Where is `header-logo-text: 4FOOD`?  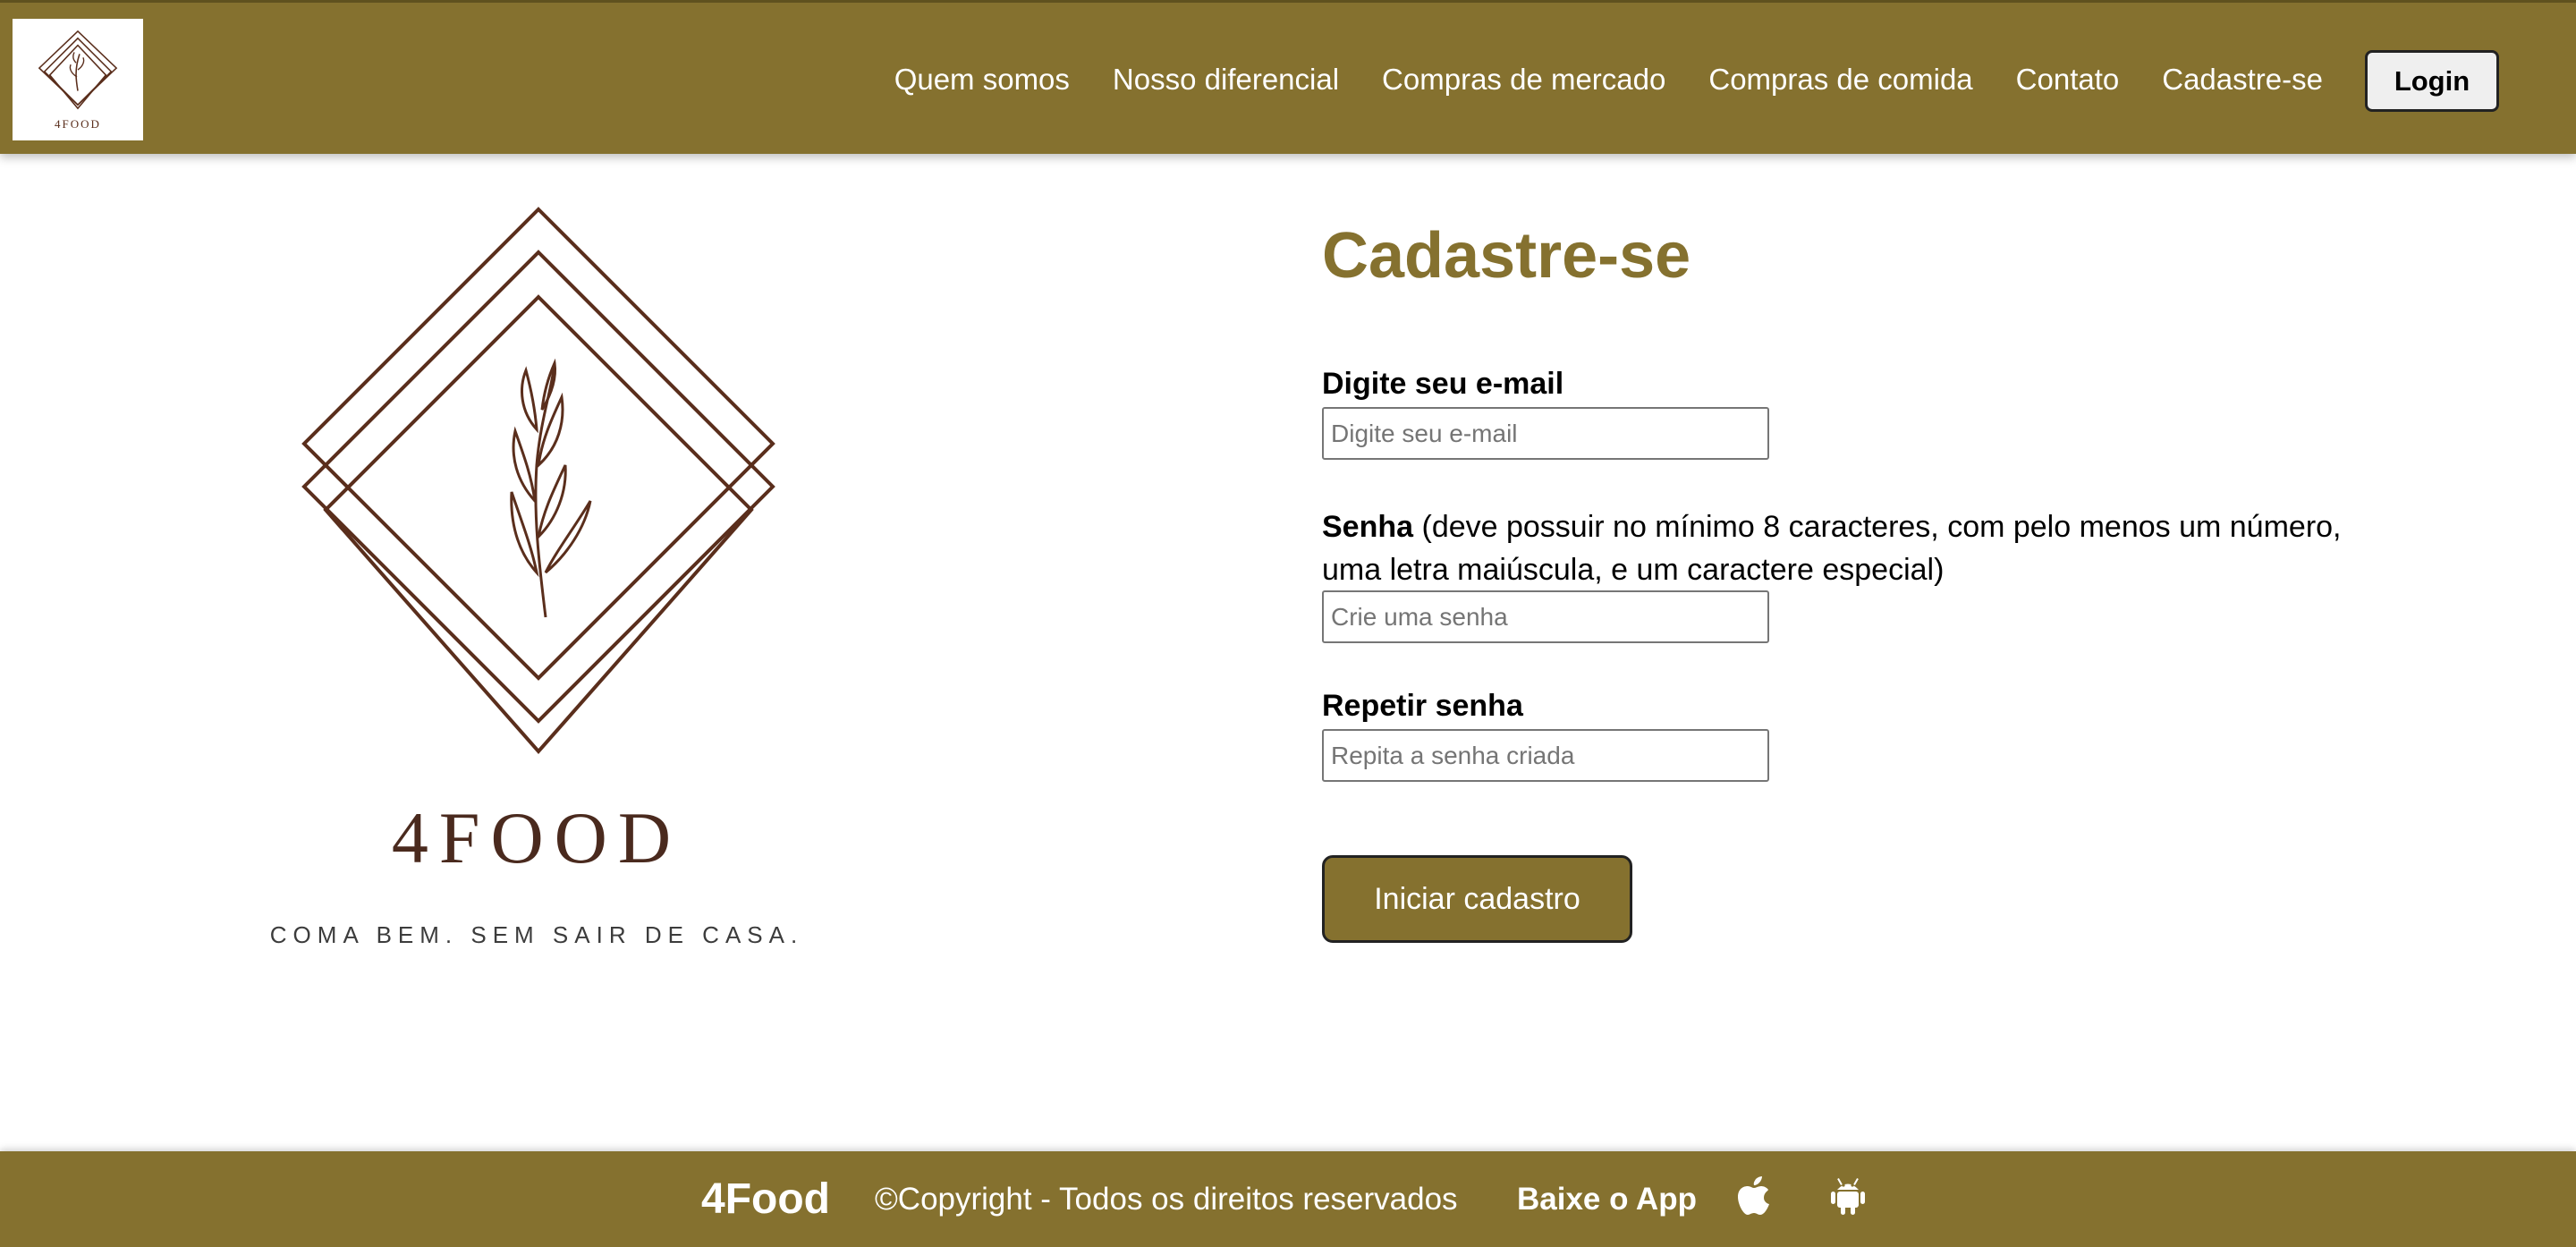
header-logo-text: 4FOOD is located at coordinates (78, 124).